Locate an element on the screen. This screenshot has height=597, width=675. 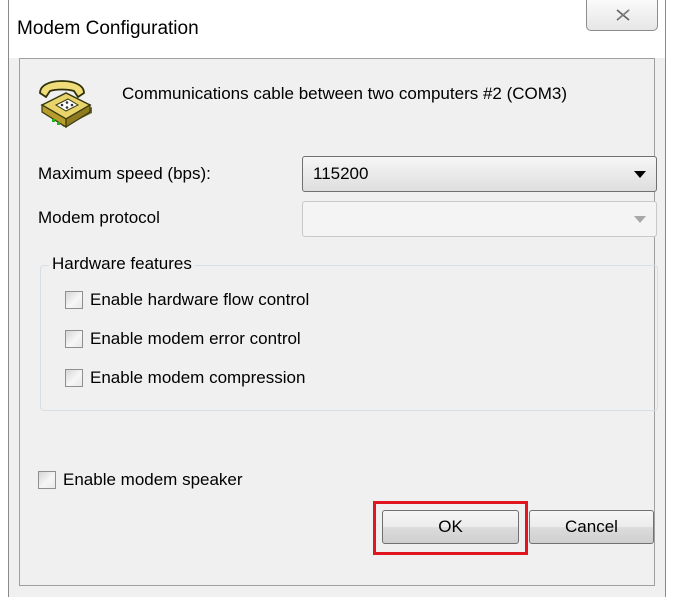
max-speed-value: 115200 is located at coordinates (341, 173).